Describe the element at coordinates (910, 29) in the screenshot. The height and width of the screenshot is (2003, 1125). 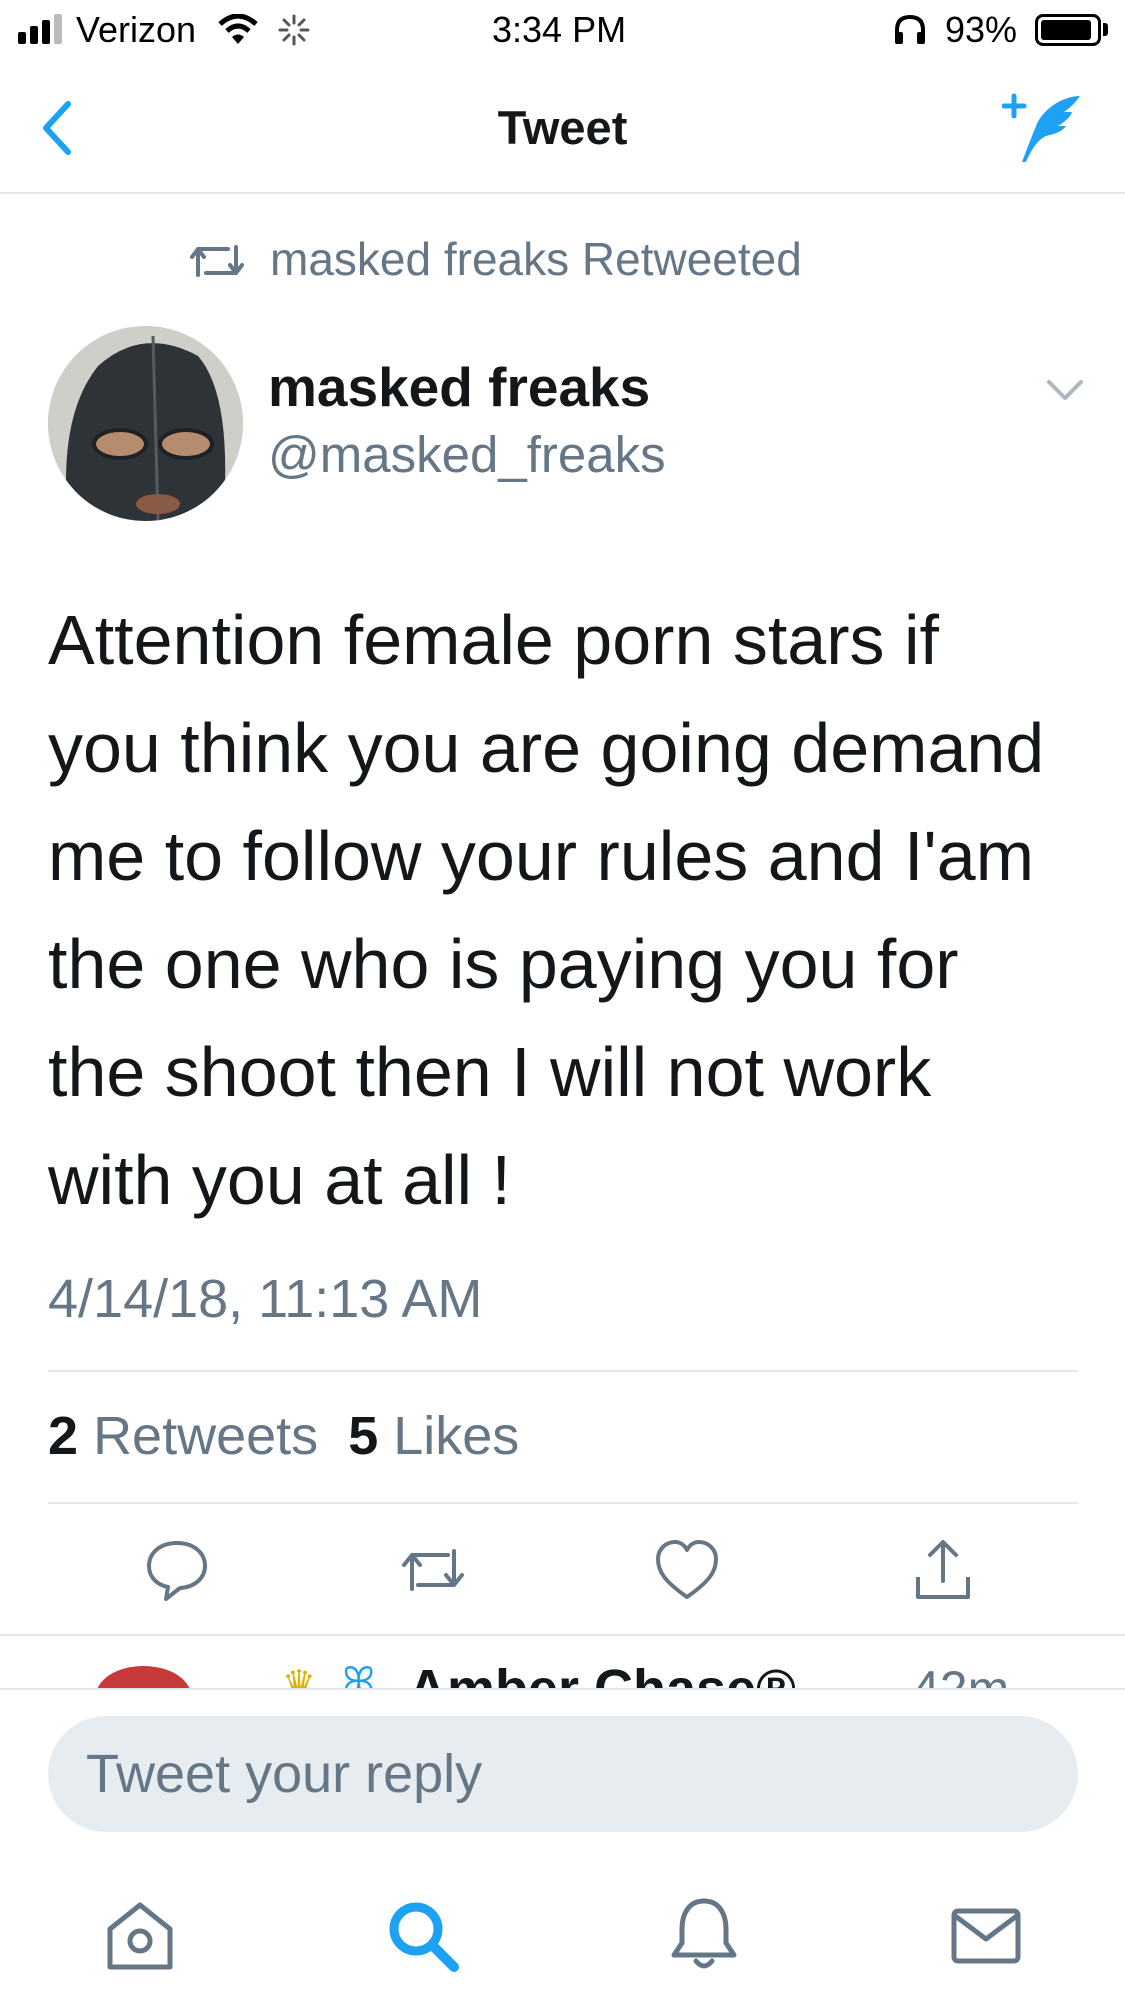
I see `headphones-icon` at that location.